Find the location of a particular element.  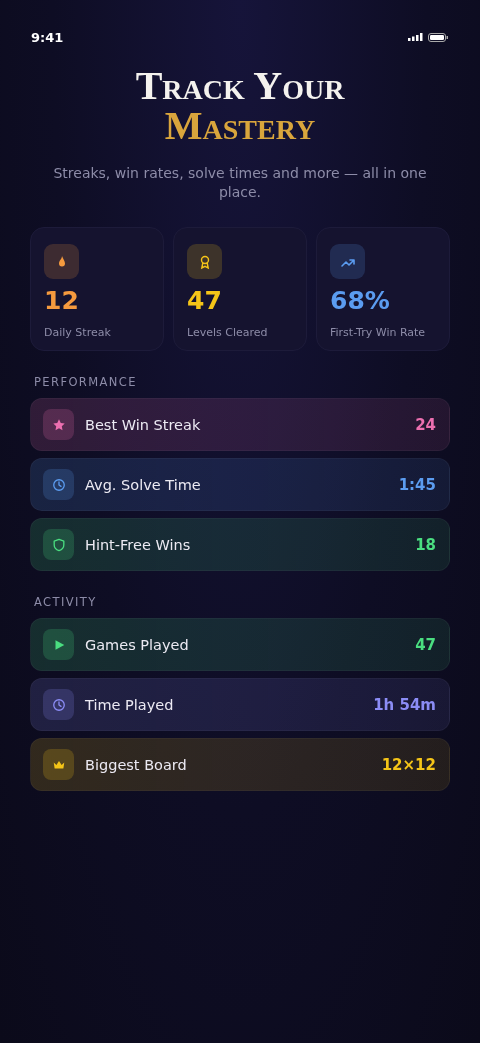

row-value: 47 is located at coordinates (425, 644).